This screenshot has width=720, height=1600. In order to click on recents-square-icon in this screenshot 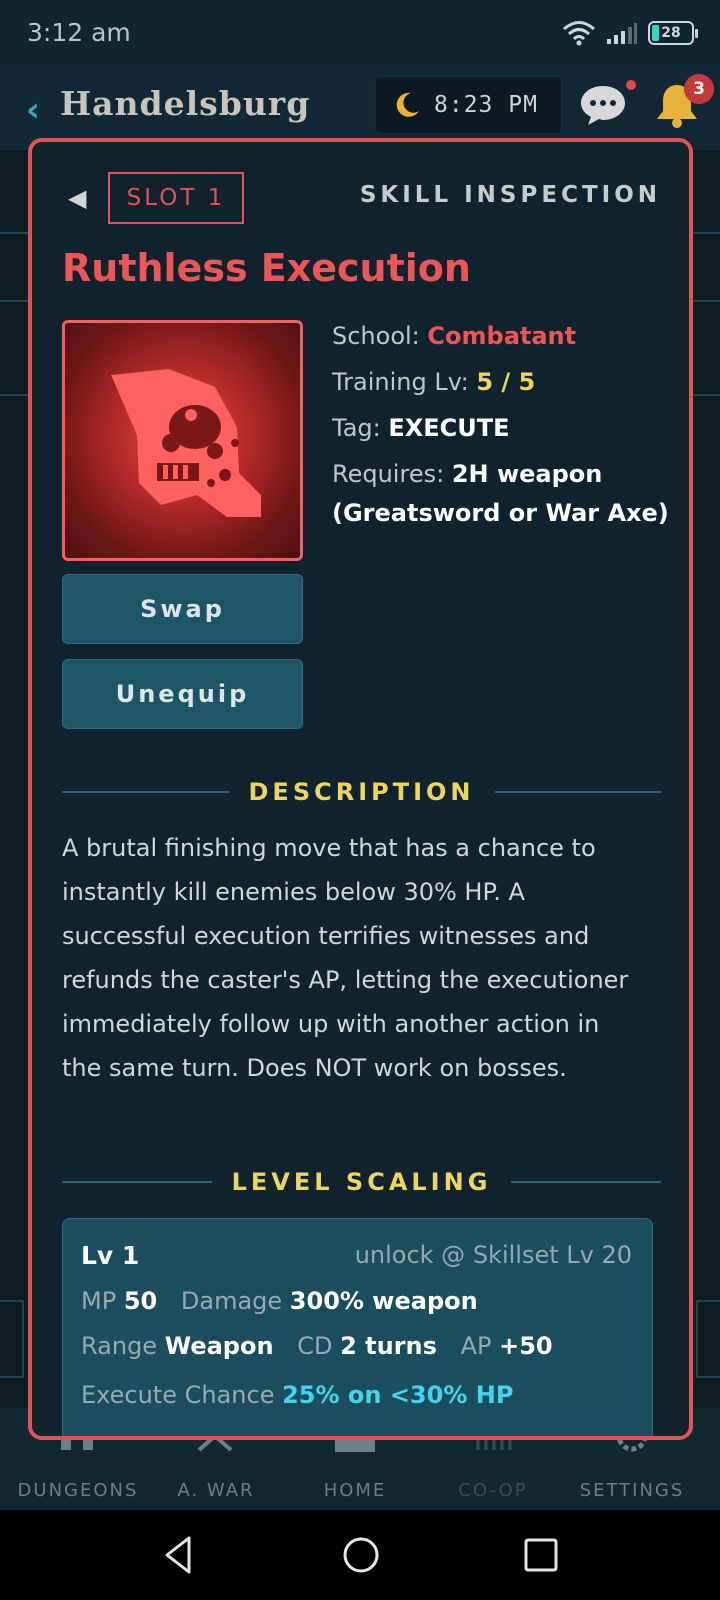, I will do `click(541, 1555)`.